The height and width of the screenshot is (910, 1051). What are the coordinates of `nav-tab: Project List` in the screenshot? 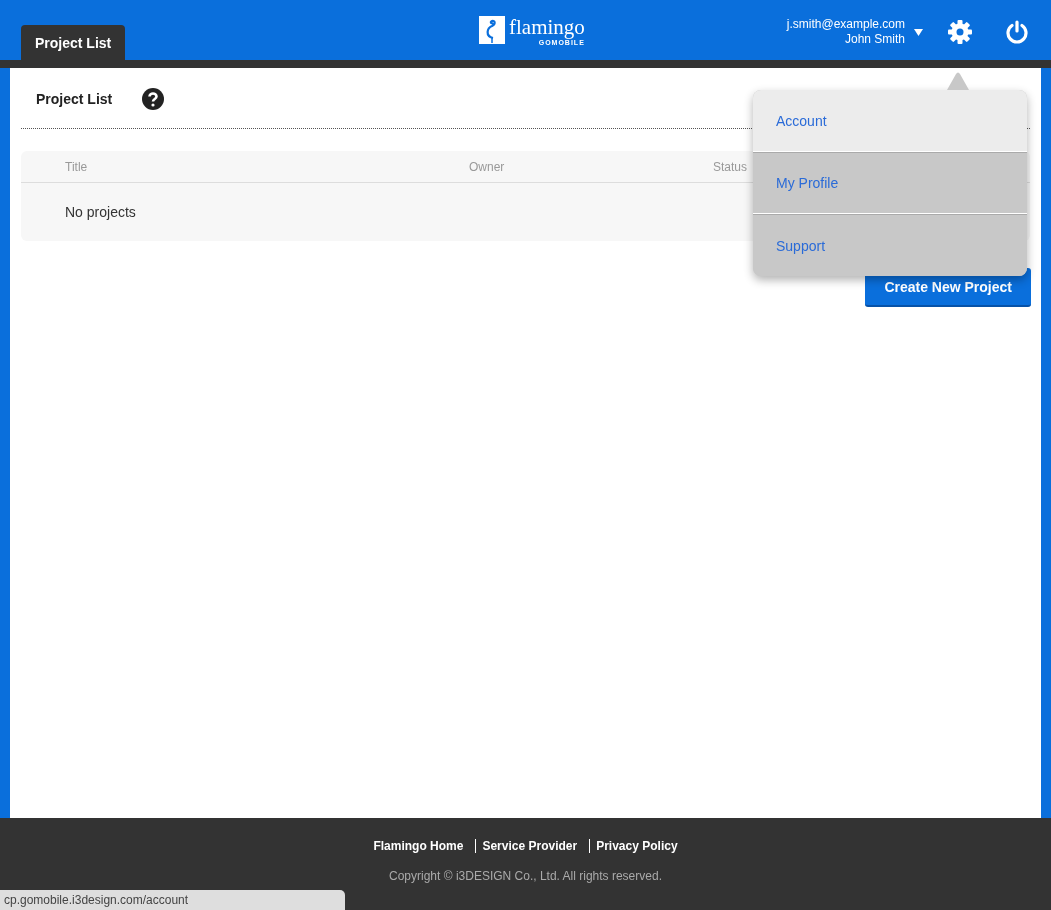 It's located at (73, 42).